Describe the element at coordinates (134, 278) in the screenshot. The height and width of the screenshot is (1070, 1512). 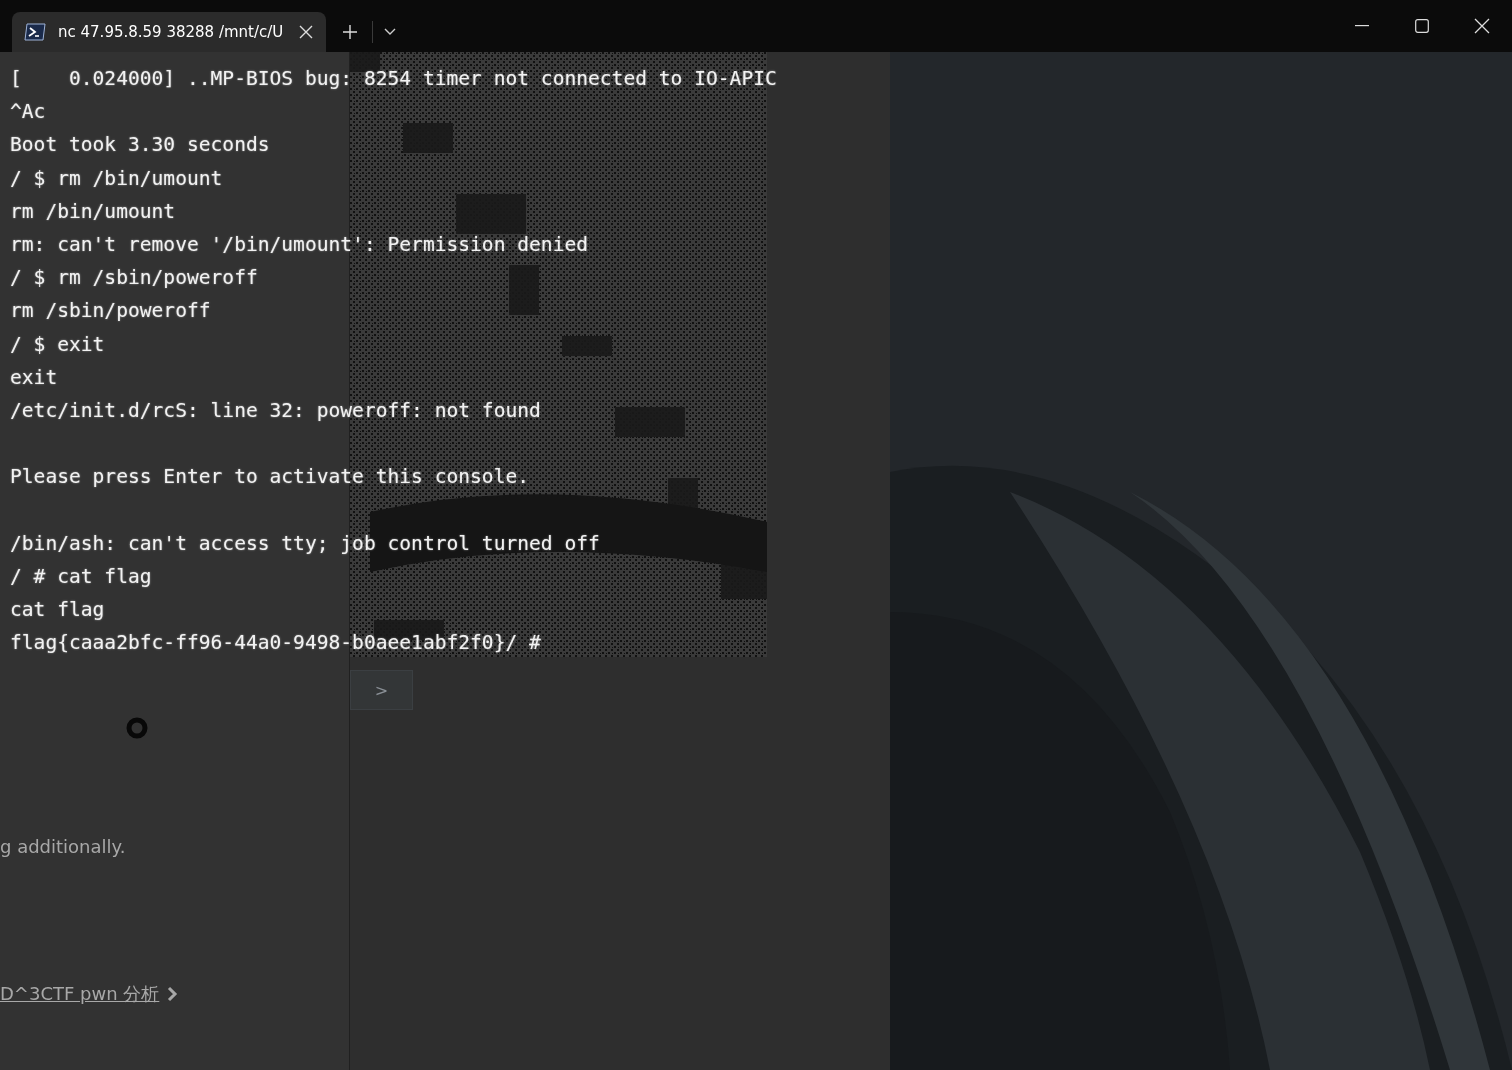
I see `terminal-line: / $ rm /sbin/poweroff` at that location.